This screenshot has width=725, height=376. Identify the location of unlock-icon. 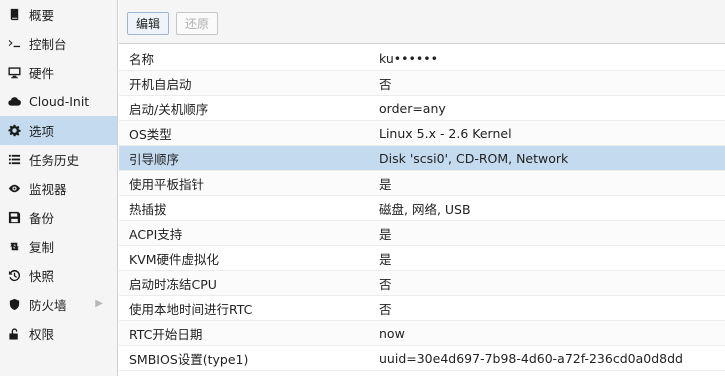
(14, 334).